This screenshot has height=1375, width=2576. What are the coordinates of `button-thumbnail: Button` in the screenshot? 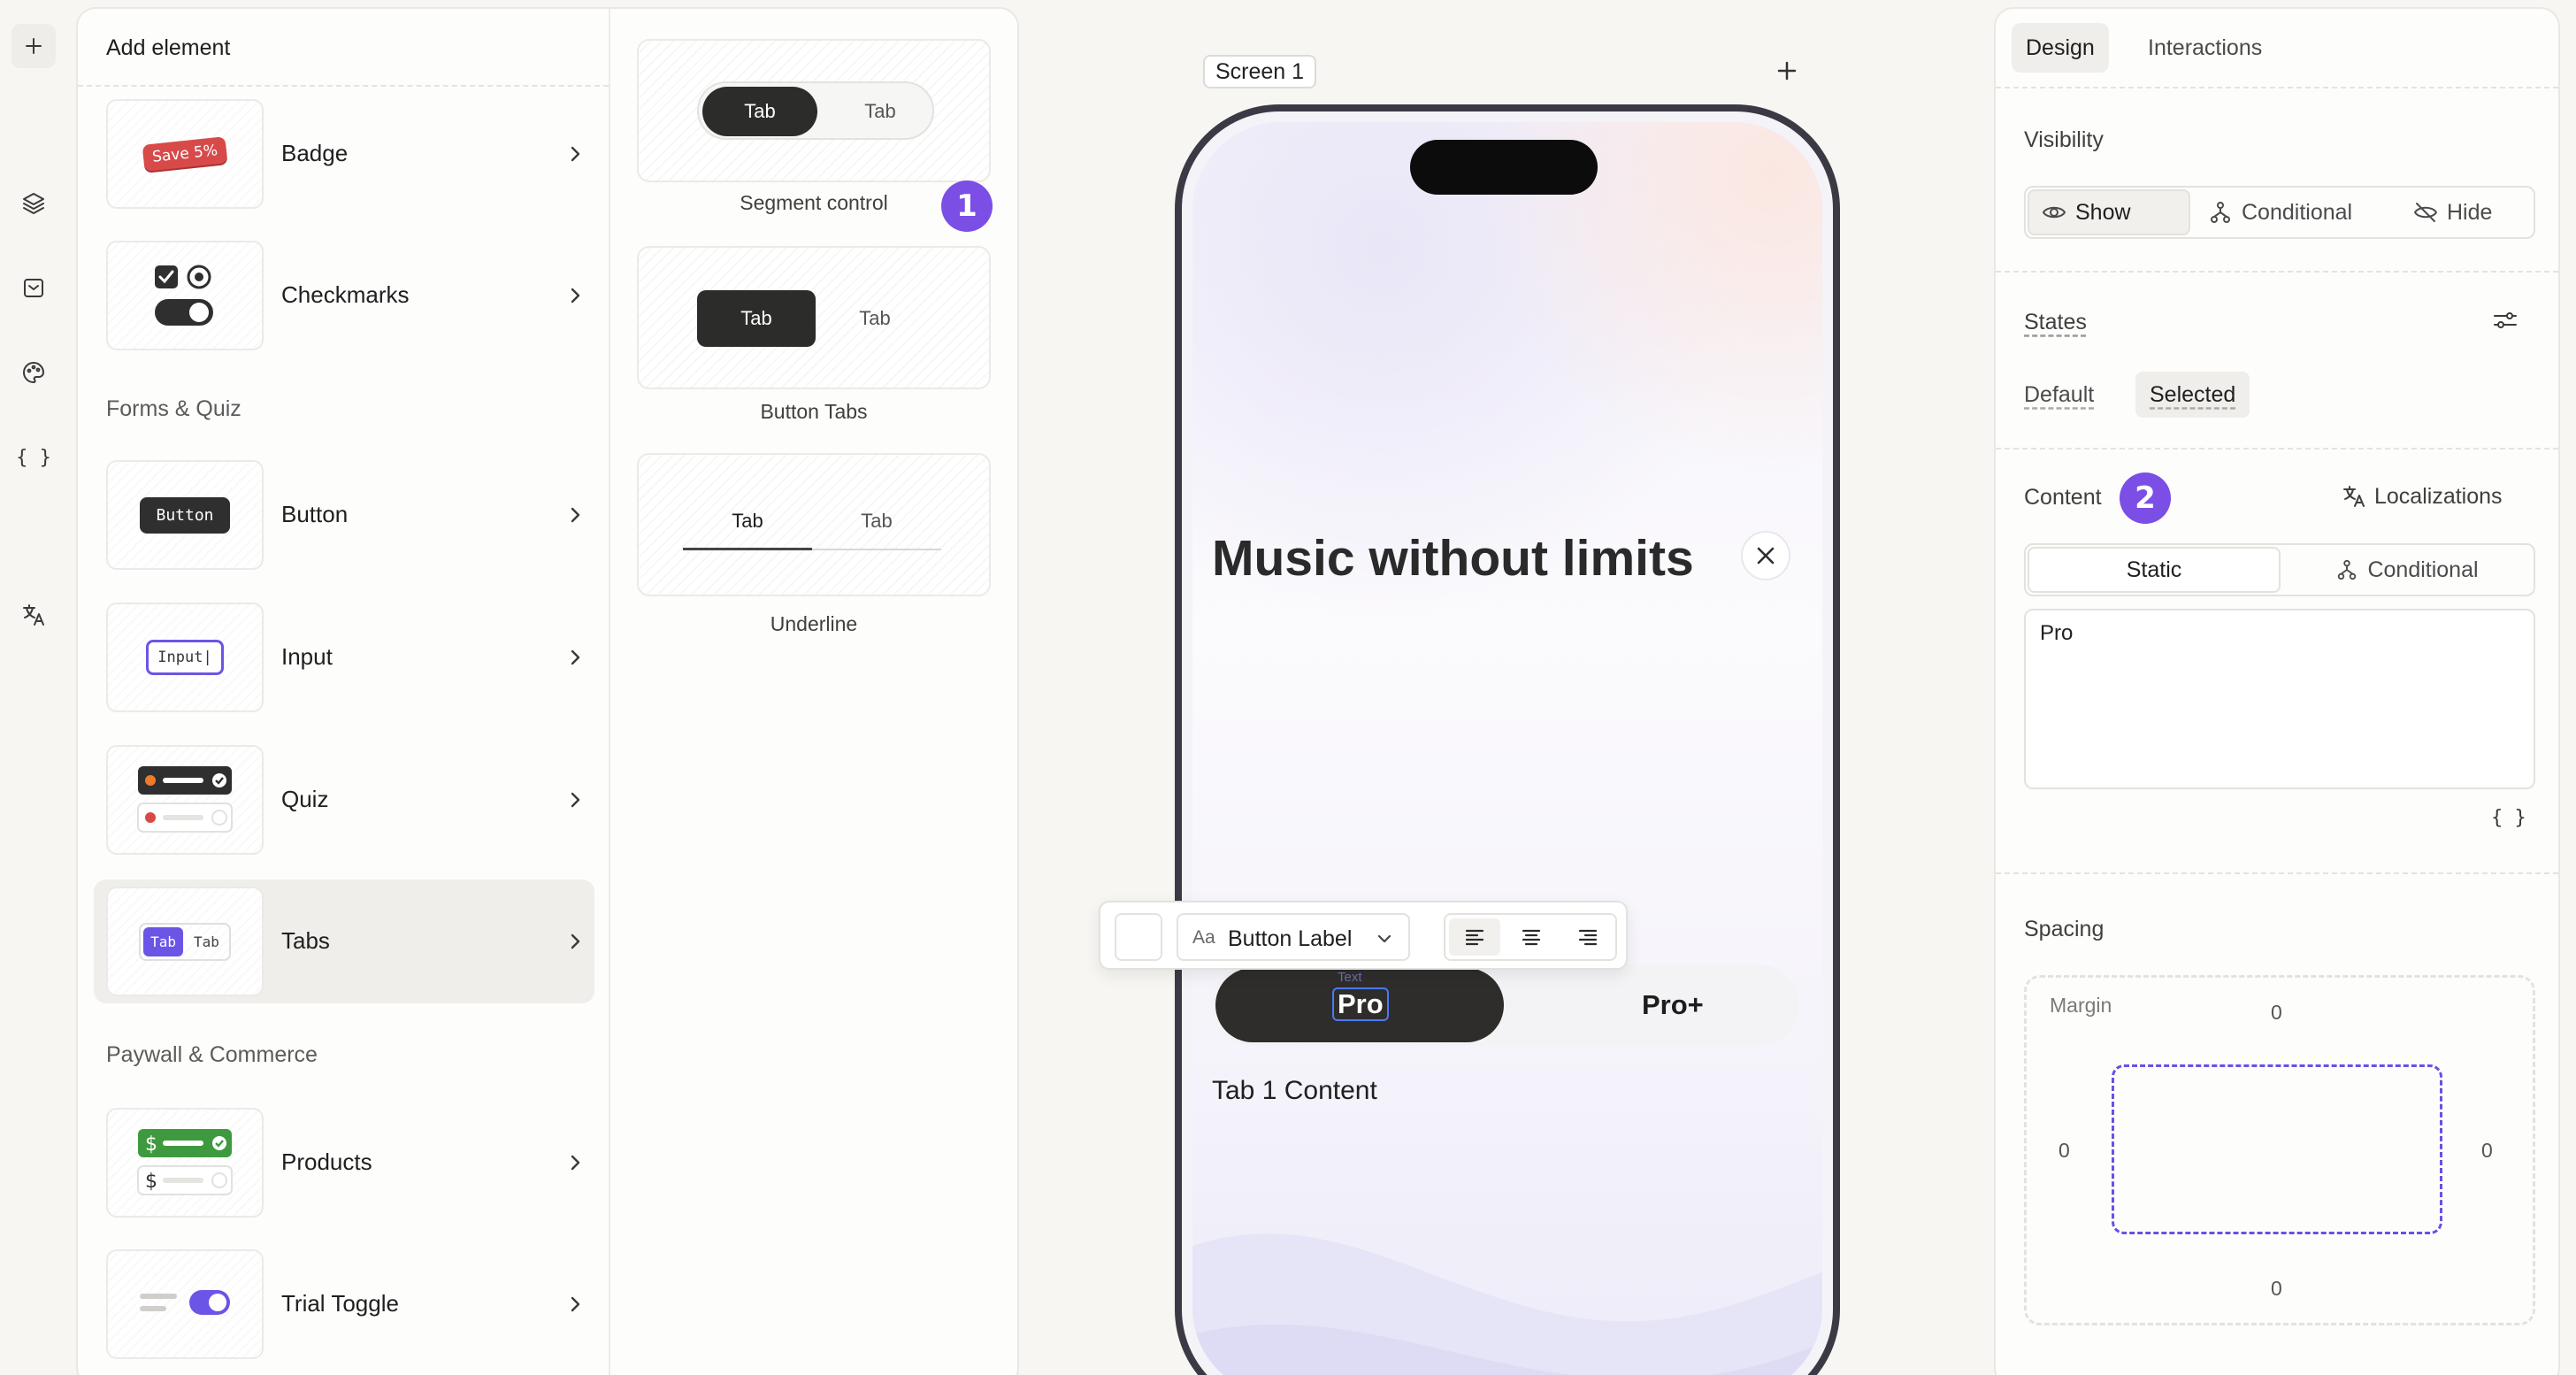 It's located at (185, 515).